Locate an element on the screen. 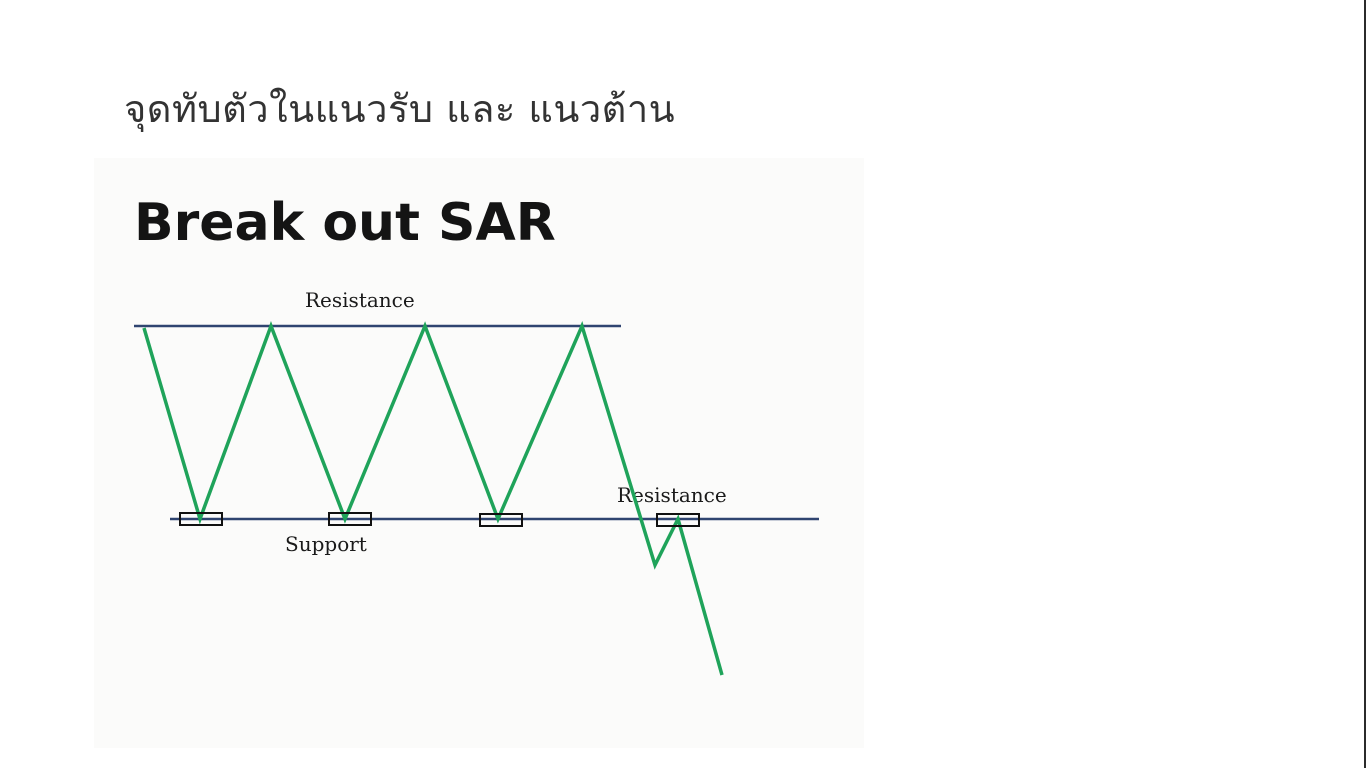 The image size is (1366, 768). slide-title: จุดทับตัวในแนวรับ และ แนวต้าน is located at coordinates (400, 109).